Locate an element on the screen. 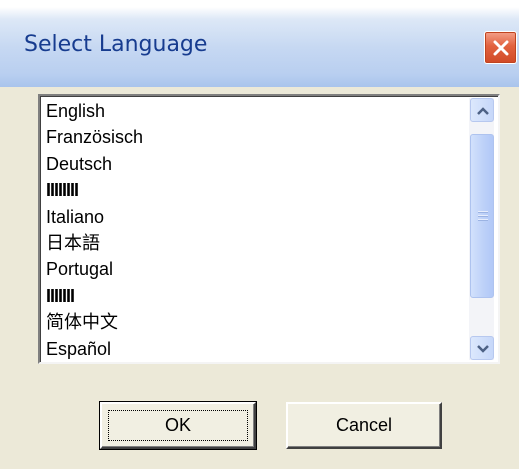  language-option: English is located at coordinates (94, 111).